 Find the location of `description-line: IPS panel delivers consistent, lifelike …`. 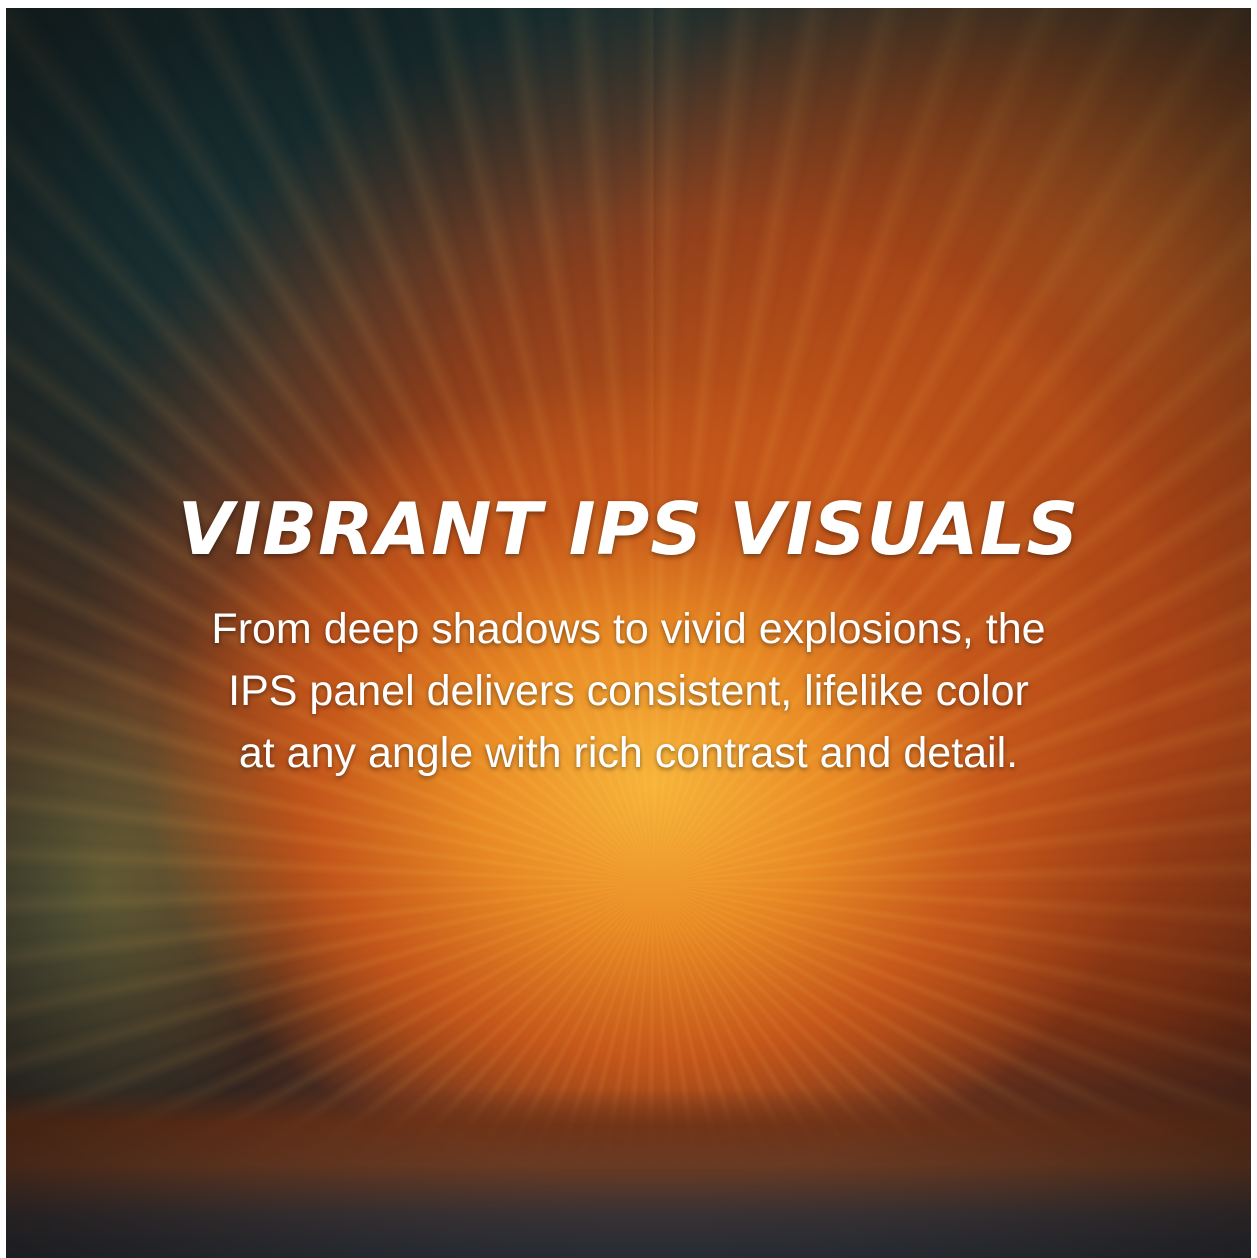

description-line: IPS panel delivers consistent, lifelike … is located at coordinates (628, 691).